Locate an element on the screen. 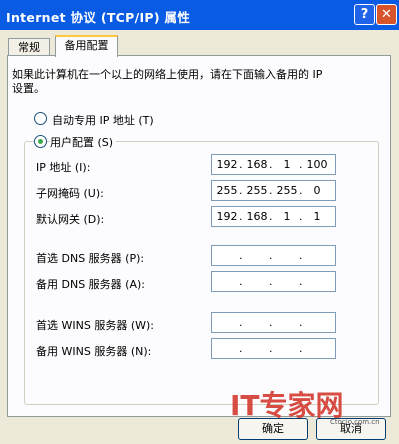 This screenshot has height=444, width=399. preferred-dns-label: 首选 DNS 服务器 (P): is located at coordinates (90, 258).